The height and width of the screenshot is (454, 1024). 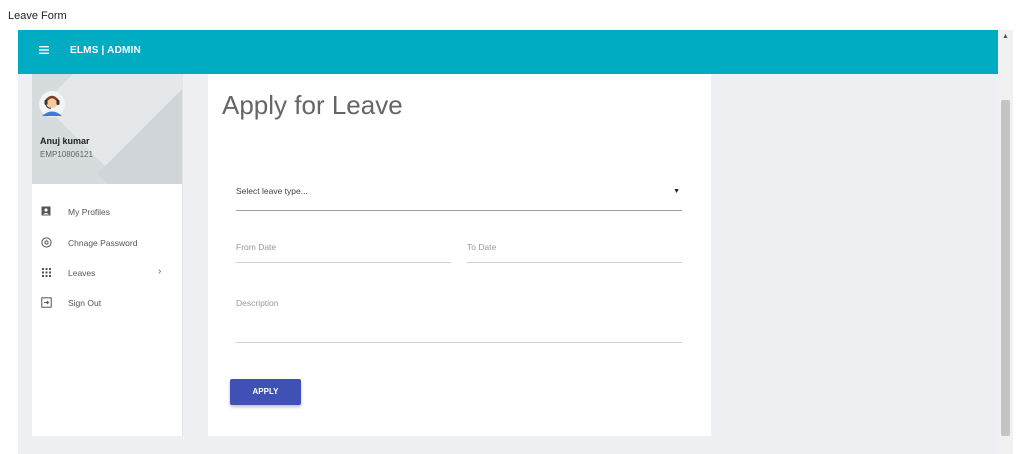 What do you see at coordinates (256, 247) in the screenshot?
I see `from-date-placeholder: From Date` at bounding box center [256, 247].